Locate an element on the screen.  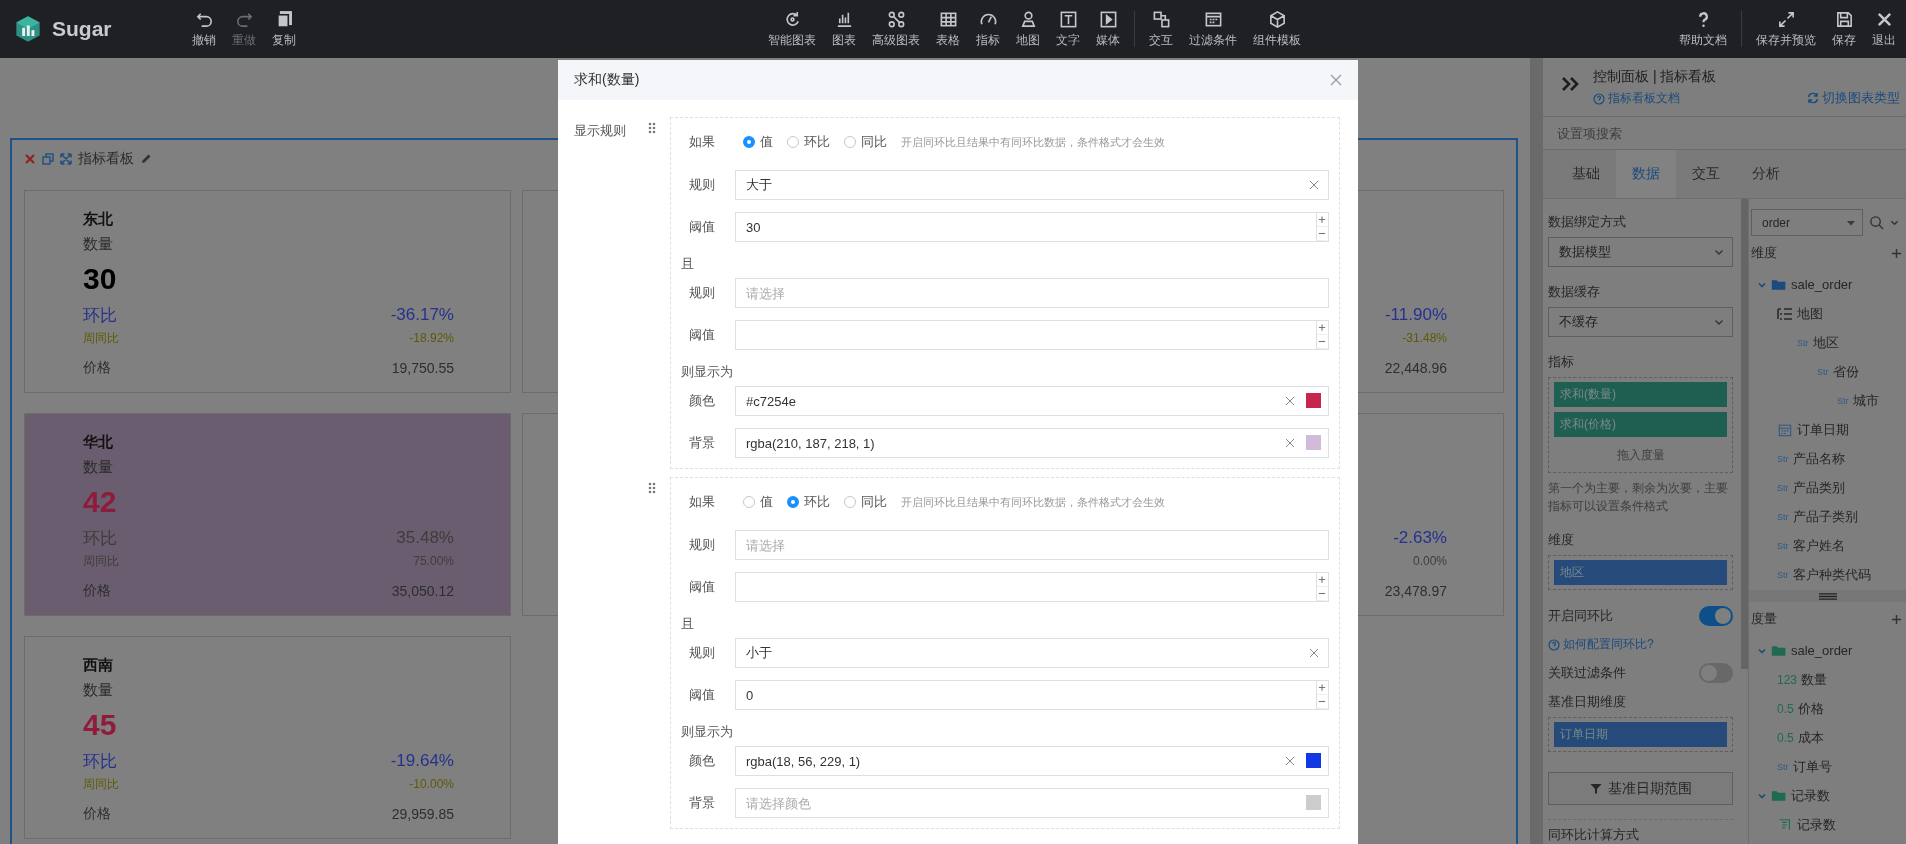
field-list-item: Str 产品子类别 is located at coordinates (1827, 516).